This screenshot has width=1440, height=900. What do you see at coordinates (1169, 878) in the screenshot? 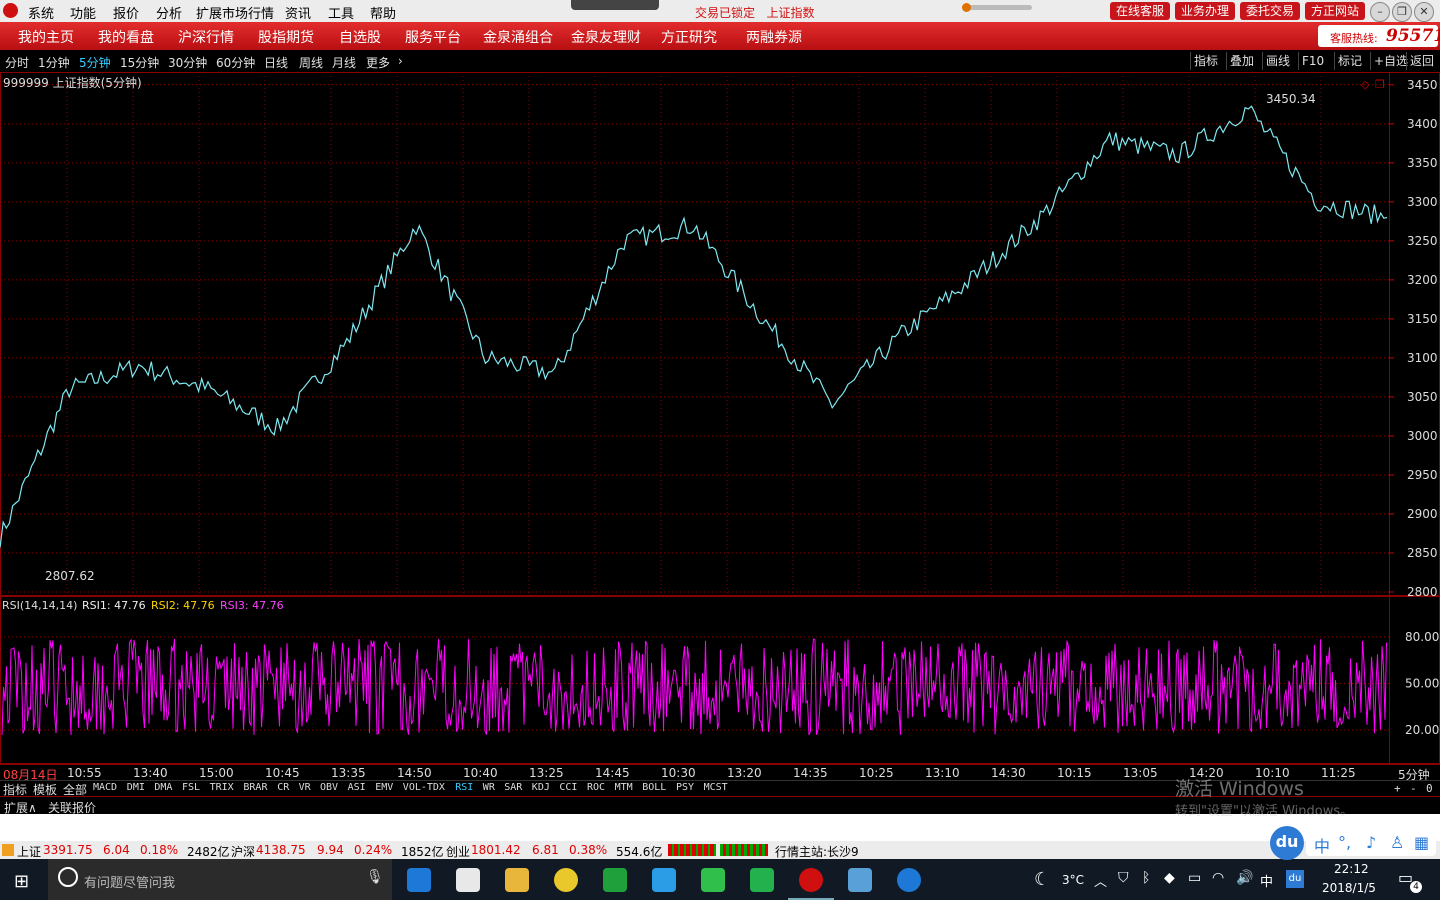
I see `tray-diamond-icon: ◆` at bounding box center [1169, 878].